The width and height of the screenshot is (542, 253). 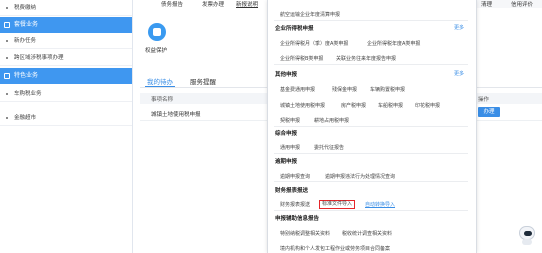 What do you see at coordinates (367, 233) in the screenshot?
I see `menu-item: 税收统计调查相关资料` at bounding box center [367, 233].